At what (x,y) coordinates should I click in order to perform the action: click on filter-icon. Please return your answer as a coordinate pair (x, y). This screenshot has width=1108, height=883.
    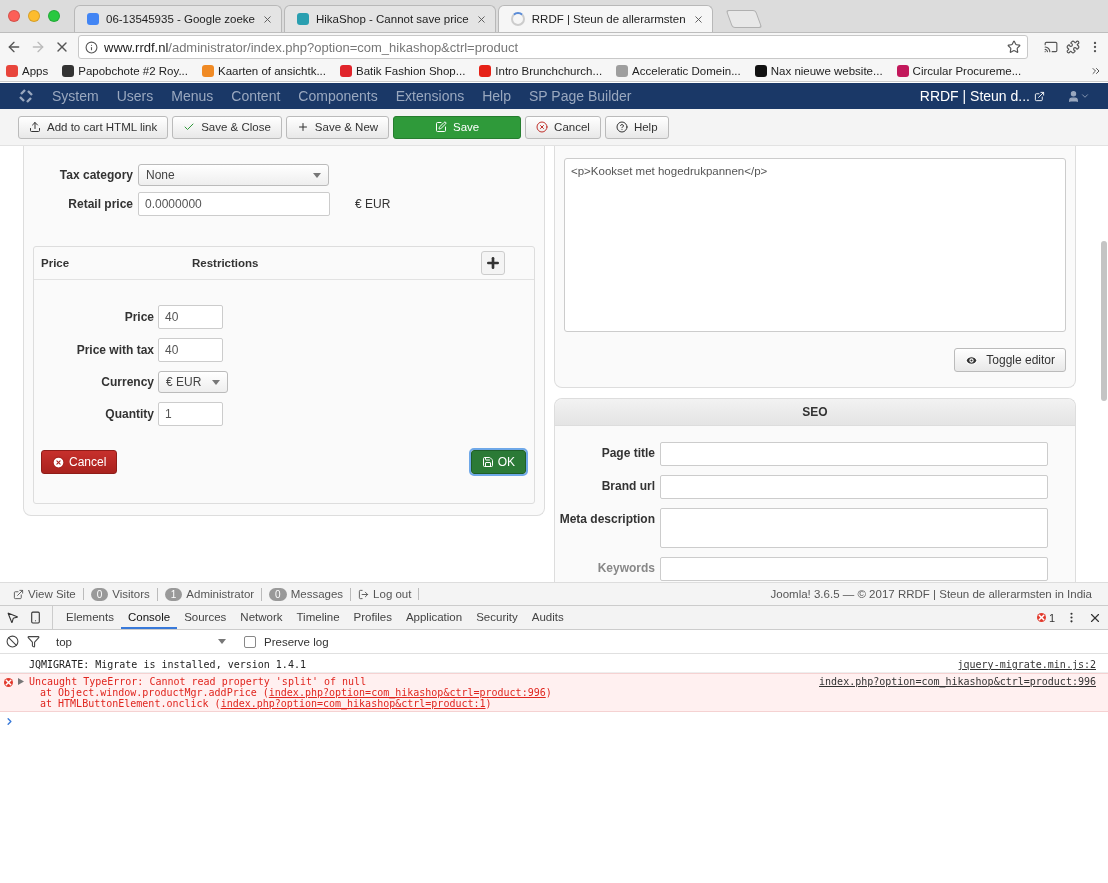
    Looking at the image, I should click on (33, 641).